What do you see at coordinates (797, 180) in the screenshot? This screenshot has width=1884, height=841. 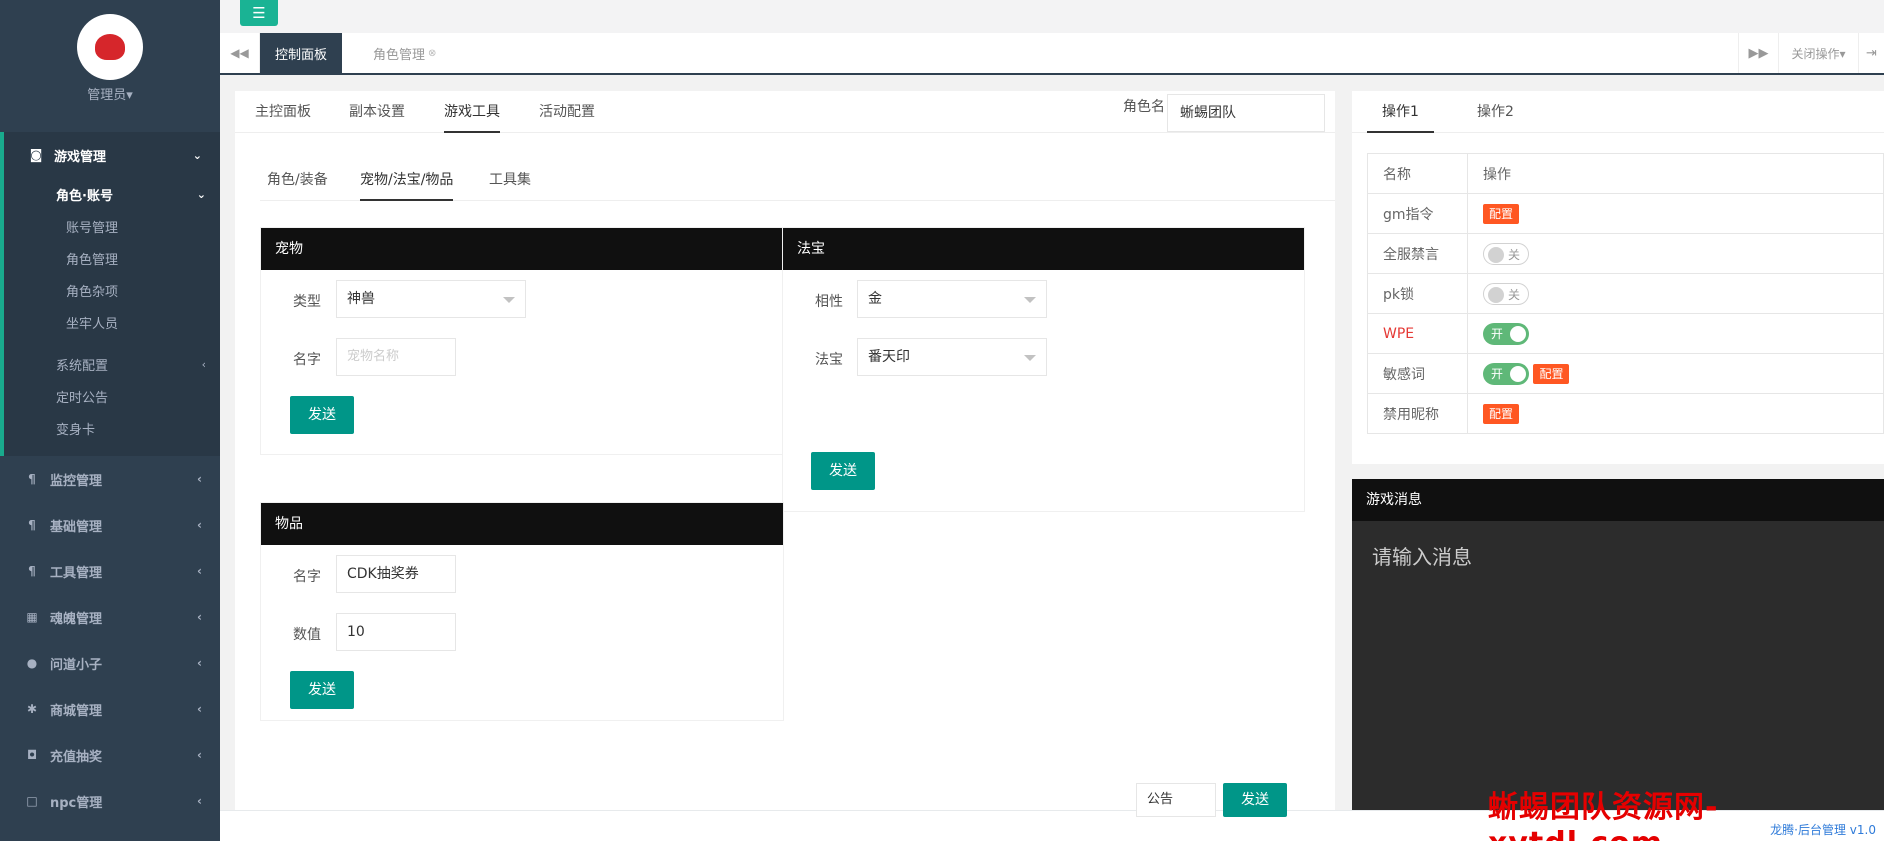 I see `sub-tabs: 角色/装备 宠物/法宝/物品 工具集` at bounding box center [797, 180].